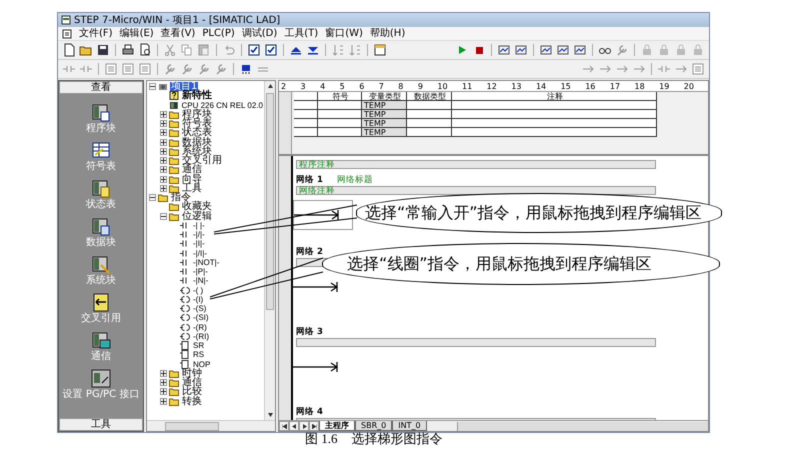  I want to click on window-icon, so click(380, 50).